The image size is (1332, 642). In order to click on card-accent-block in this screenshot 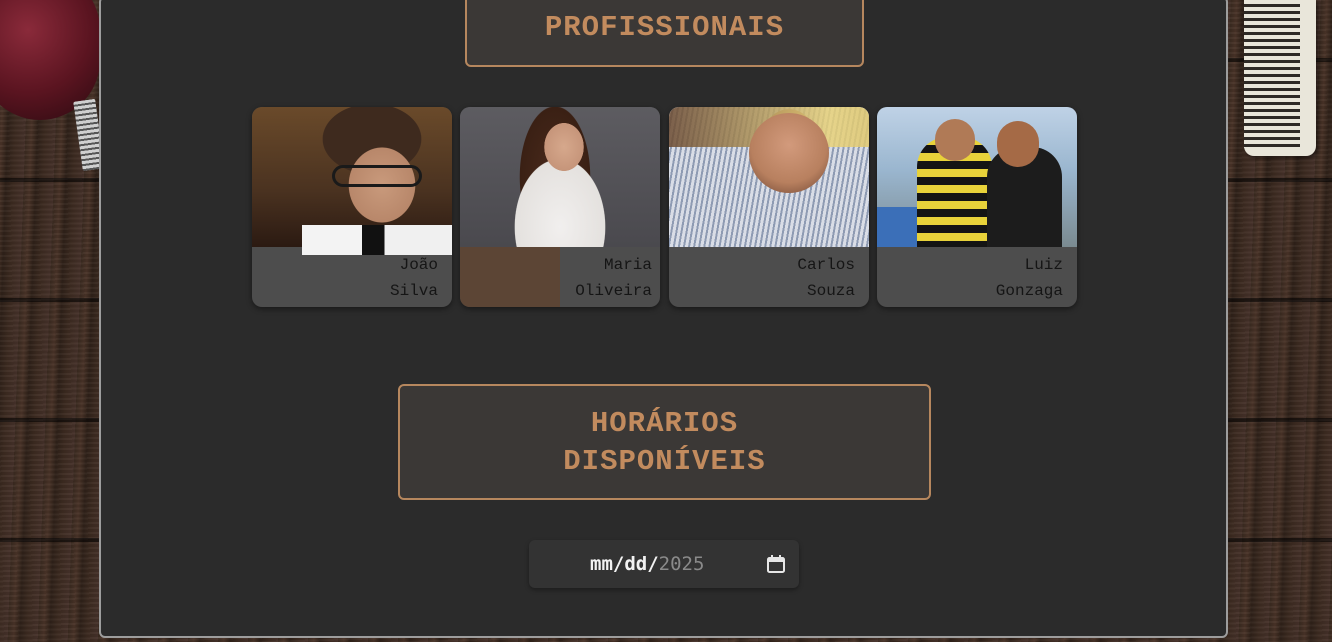, I will do `click(510, 277)`.